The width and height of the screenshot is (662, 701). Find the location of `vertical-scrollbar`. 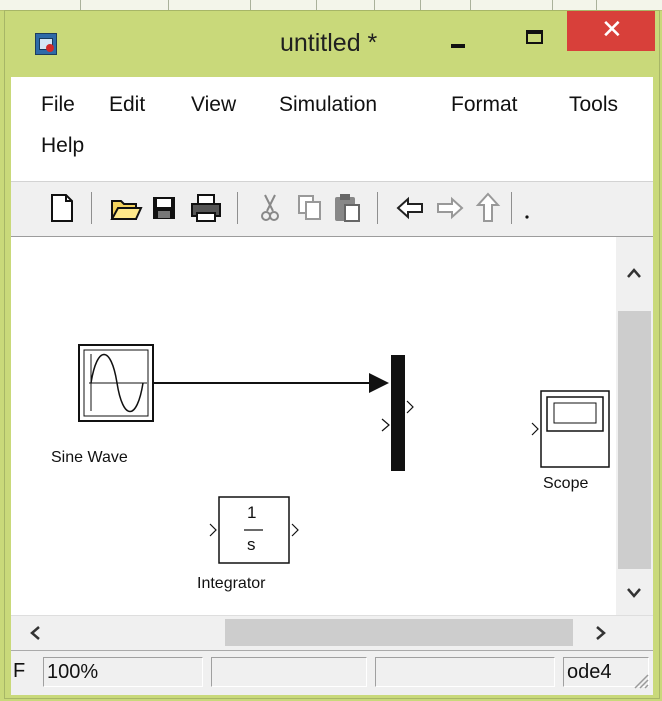

vertical-scrollbar is located at coordinates (634, 426).